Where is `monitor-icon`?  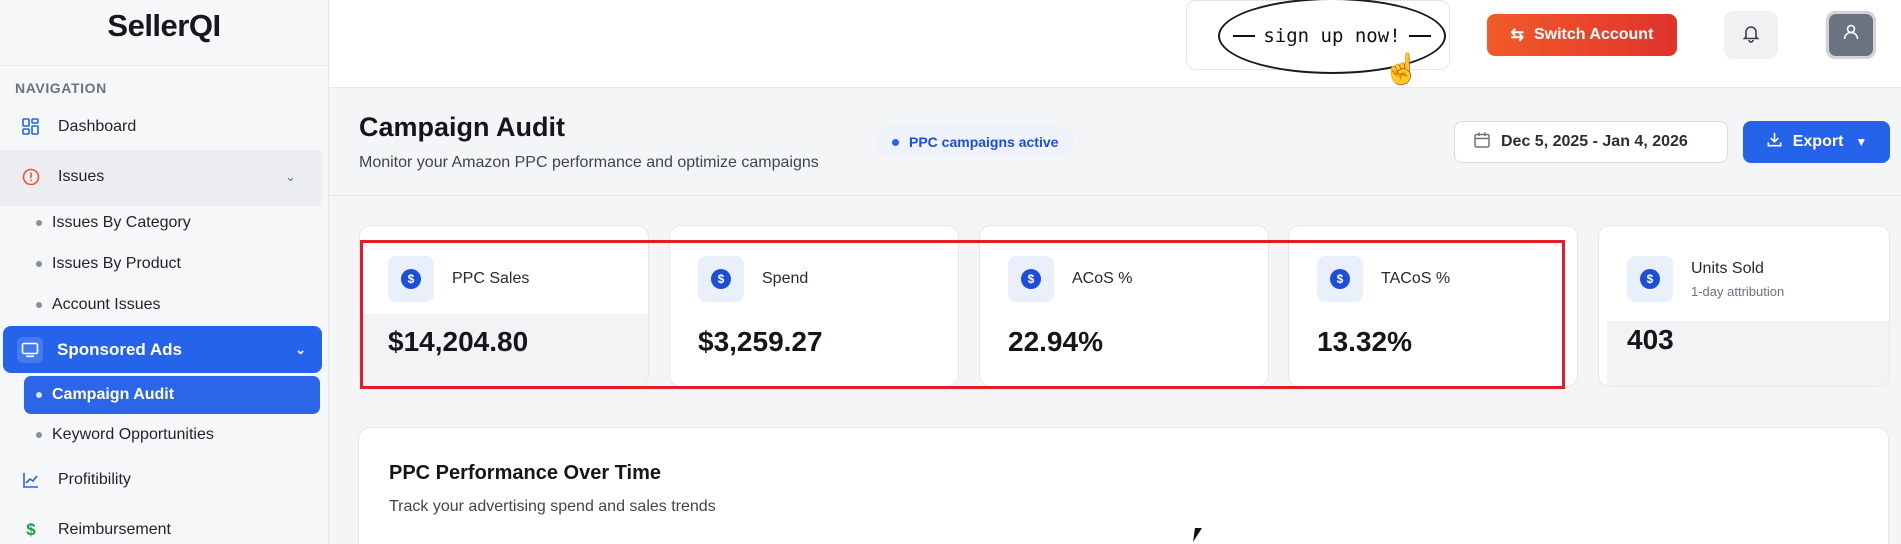 monitor-icon is located at coordinates (30, 349).